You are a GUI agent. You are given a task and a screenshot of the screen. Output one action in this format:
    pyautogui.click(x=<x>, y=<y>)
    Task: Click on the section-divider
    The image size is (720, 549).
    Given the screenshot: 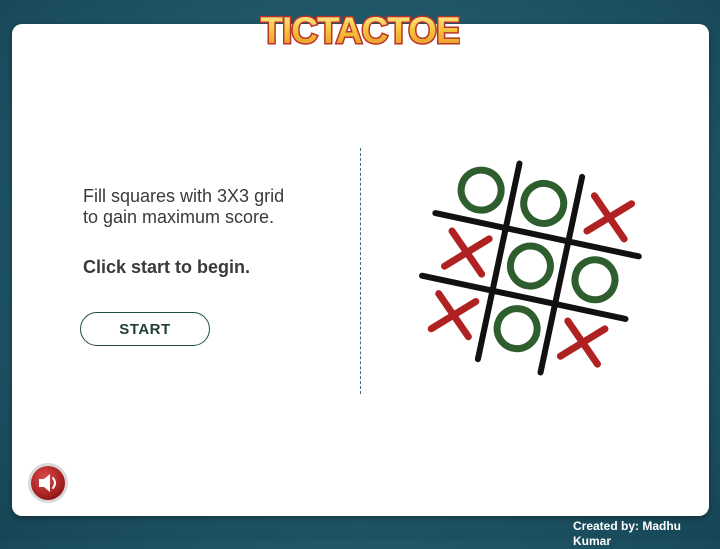 What is the action you would take?
    pyautogui.click(x=360, y=271)
    